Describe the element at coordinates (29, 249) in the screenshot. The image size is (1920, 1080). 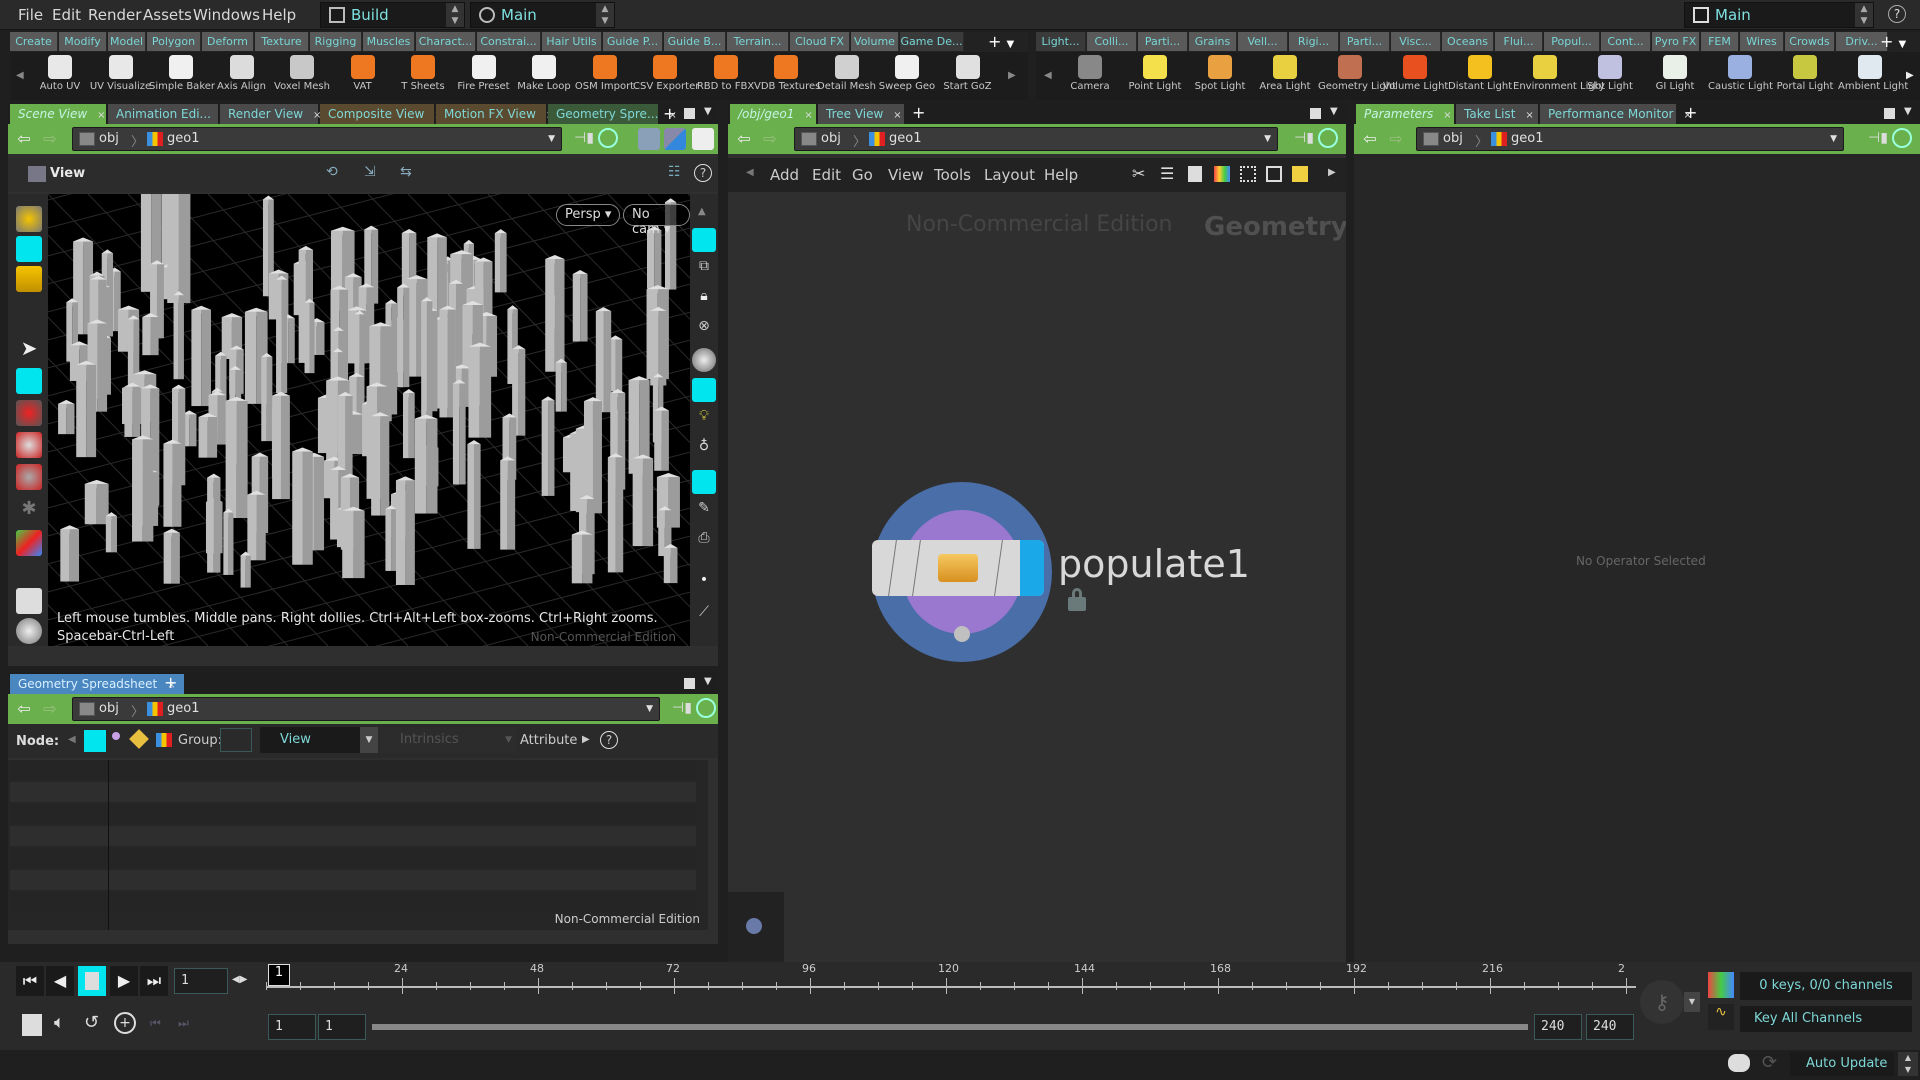
I see `geometry-select-icon` at that location.